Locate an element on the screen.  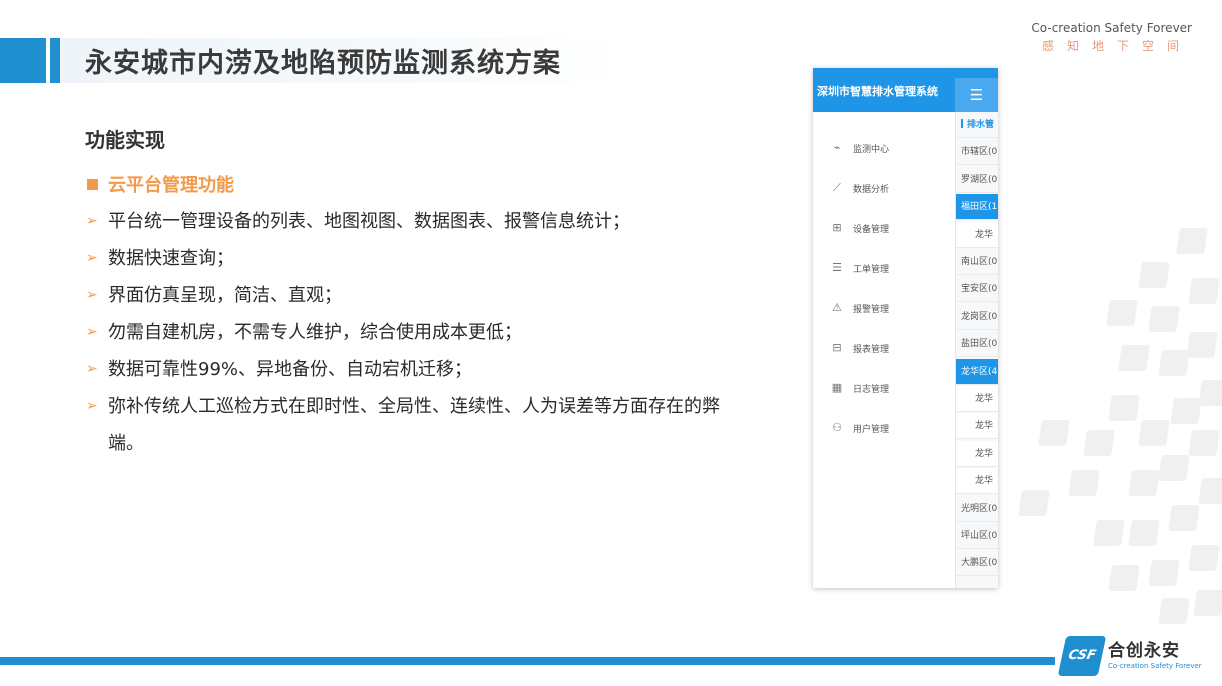
alarm-icon: ⚠ is located at coordinates (837, 307).